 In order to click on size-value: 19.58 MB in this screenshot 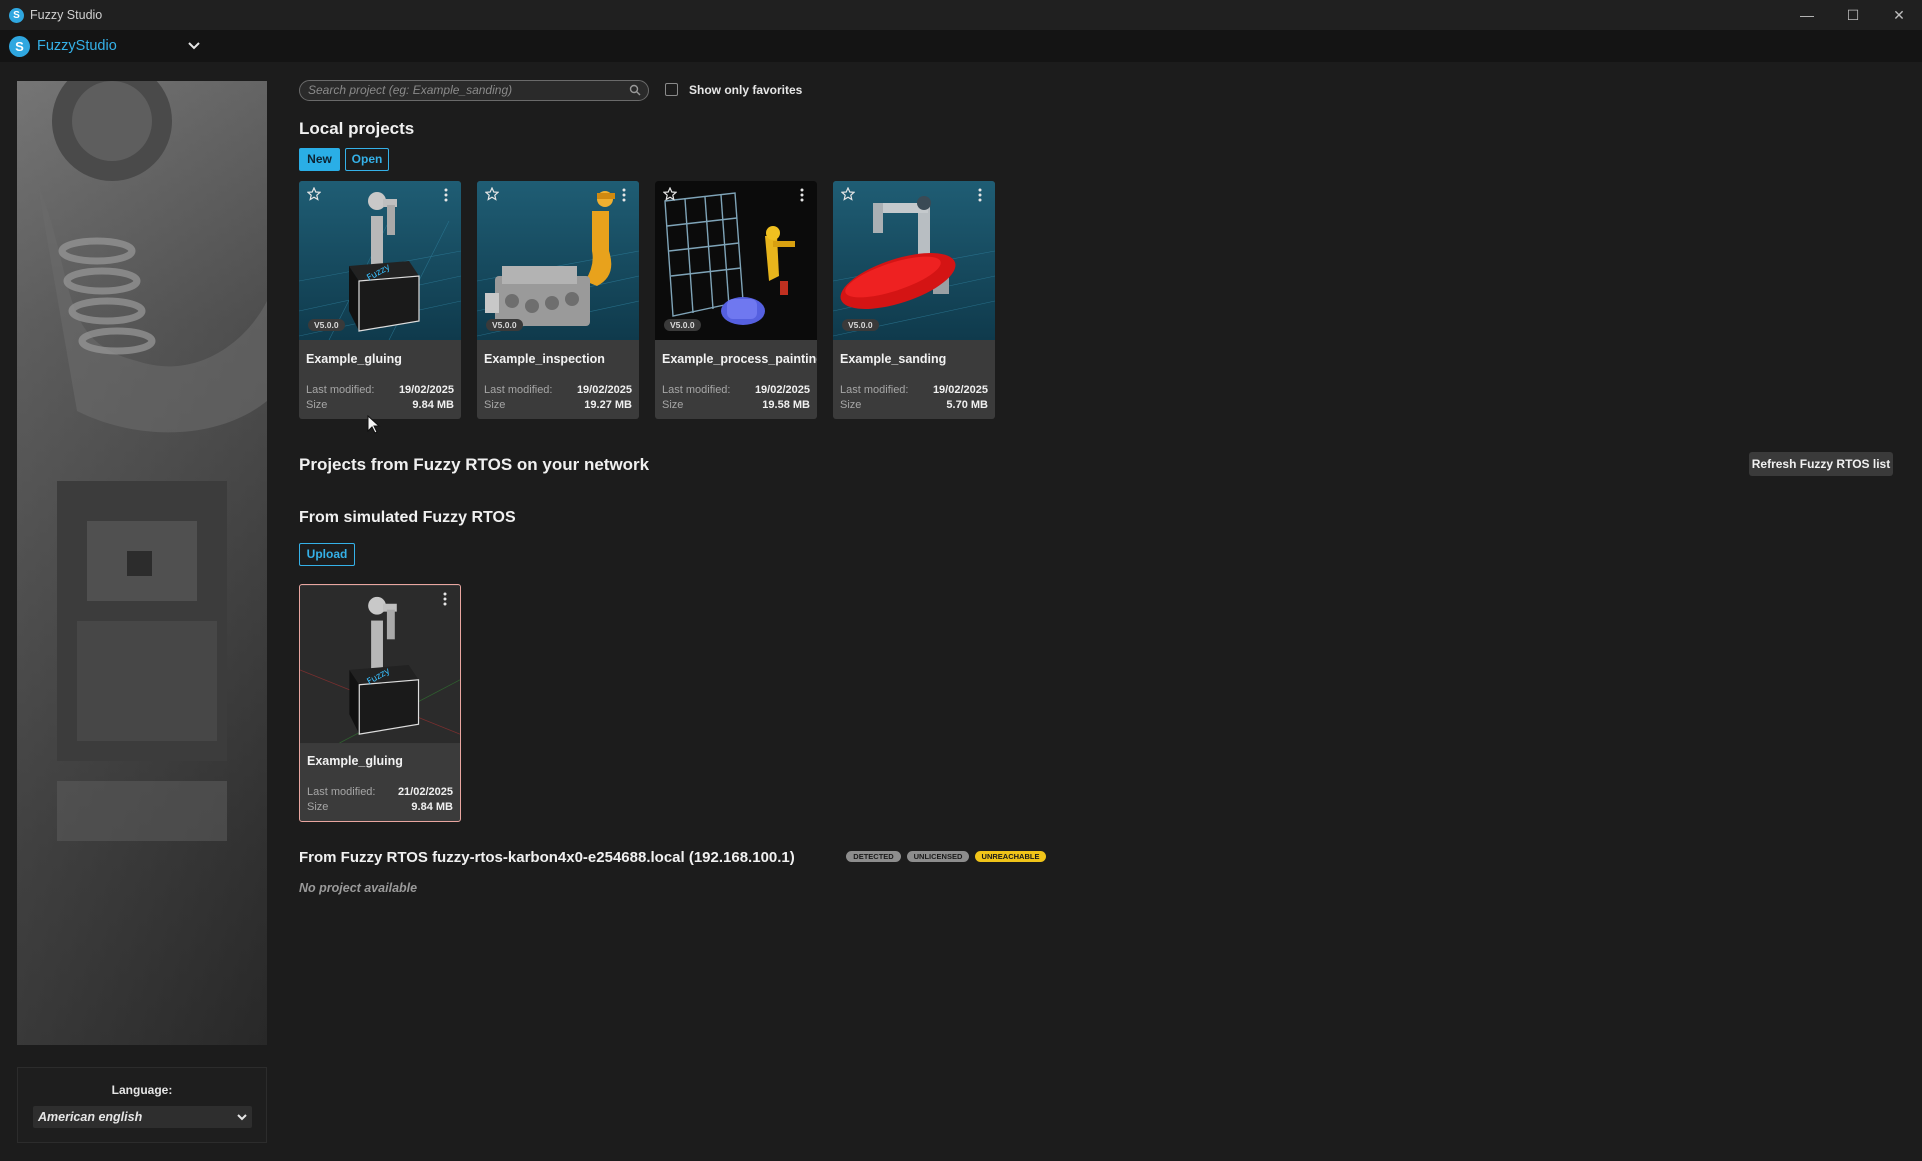, I will do `click(786, 405)`.